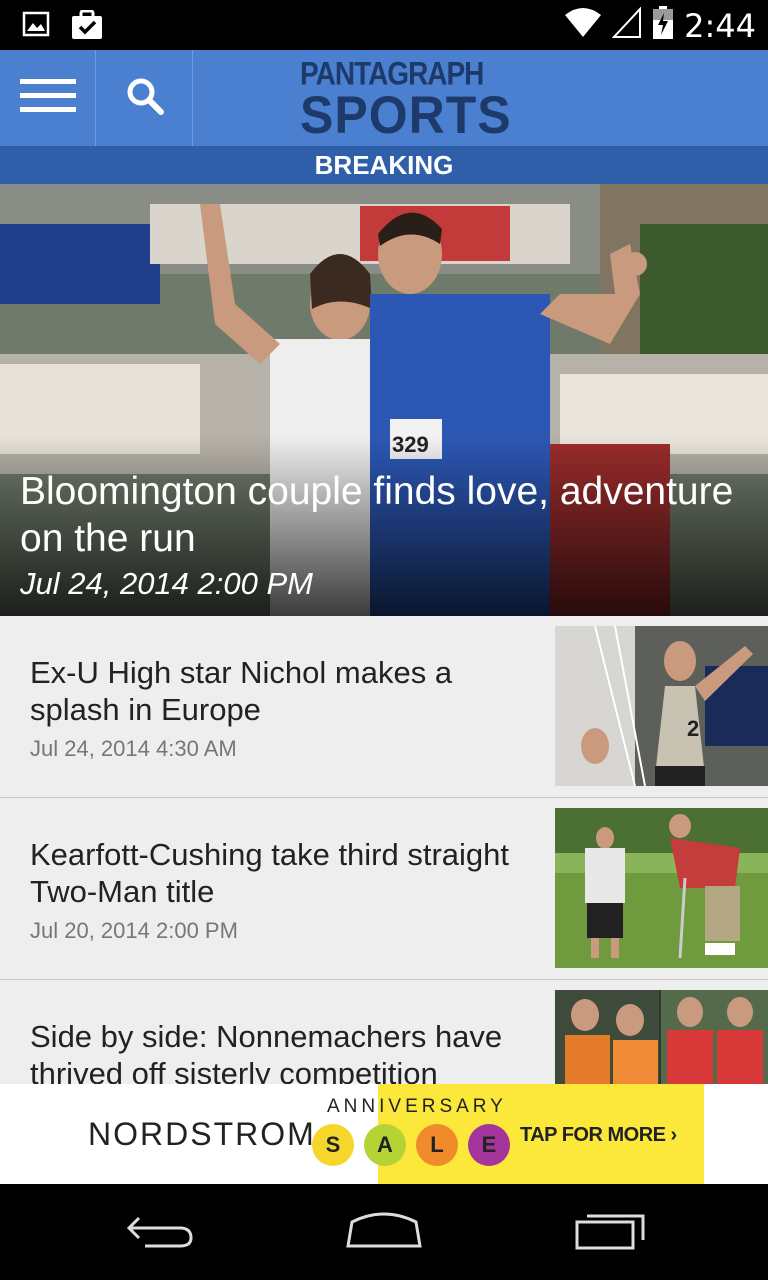 The width and height of the screenshot is (768, 1280). I want to click on back-icon, so click(160, 1232).